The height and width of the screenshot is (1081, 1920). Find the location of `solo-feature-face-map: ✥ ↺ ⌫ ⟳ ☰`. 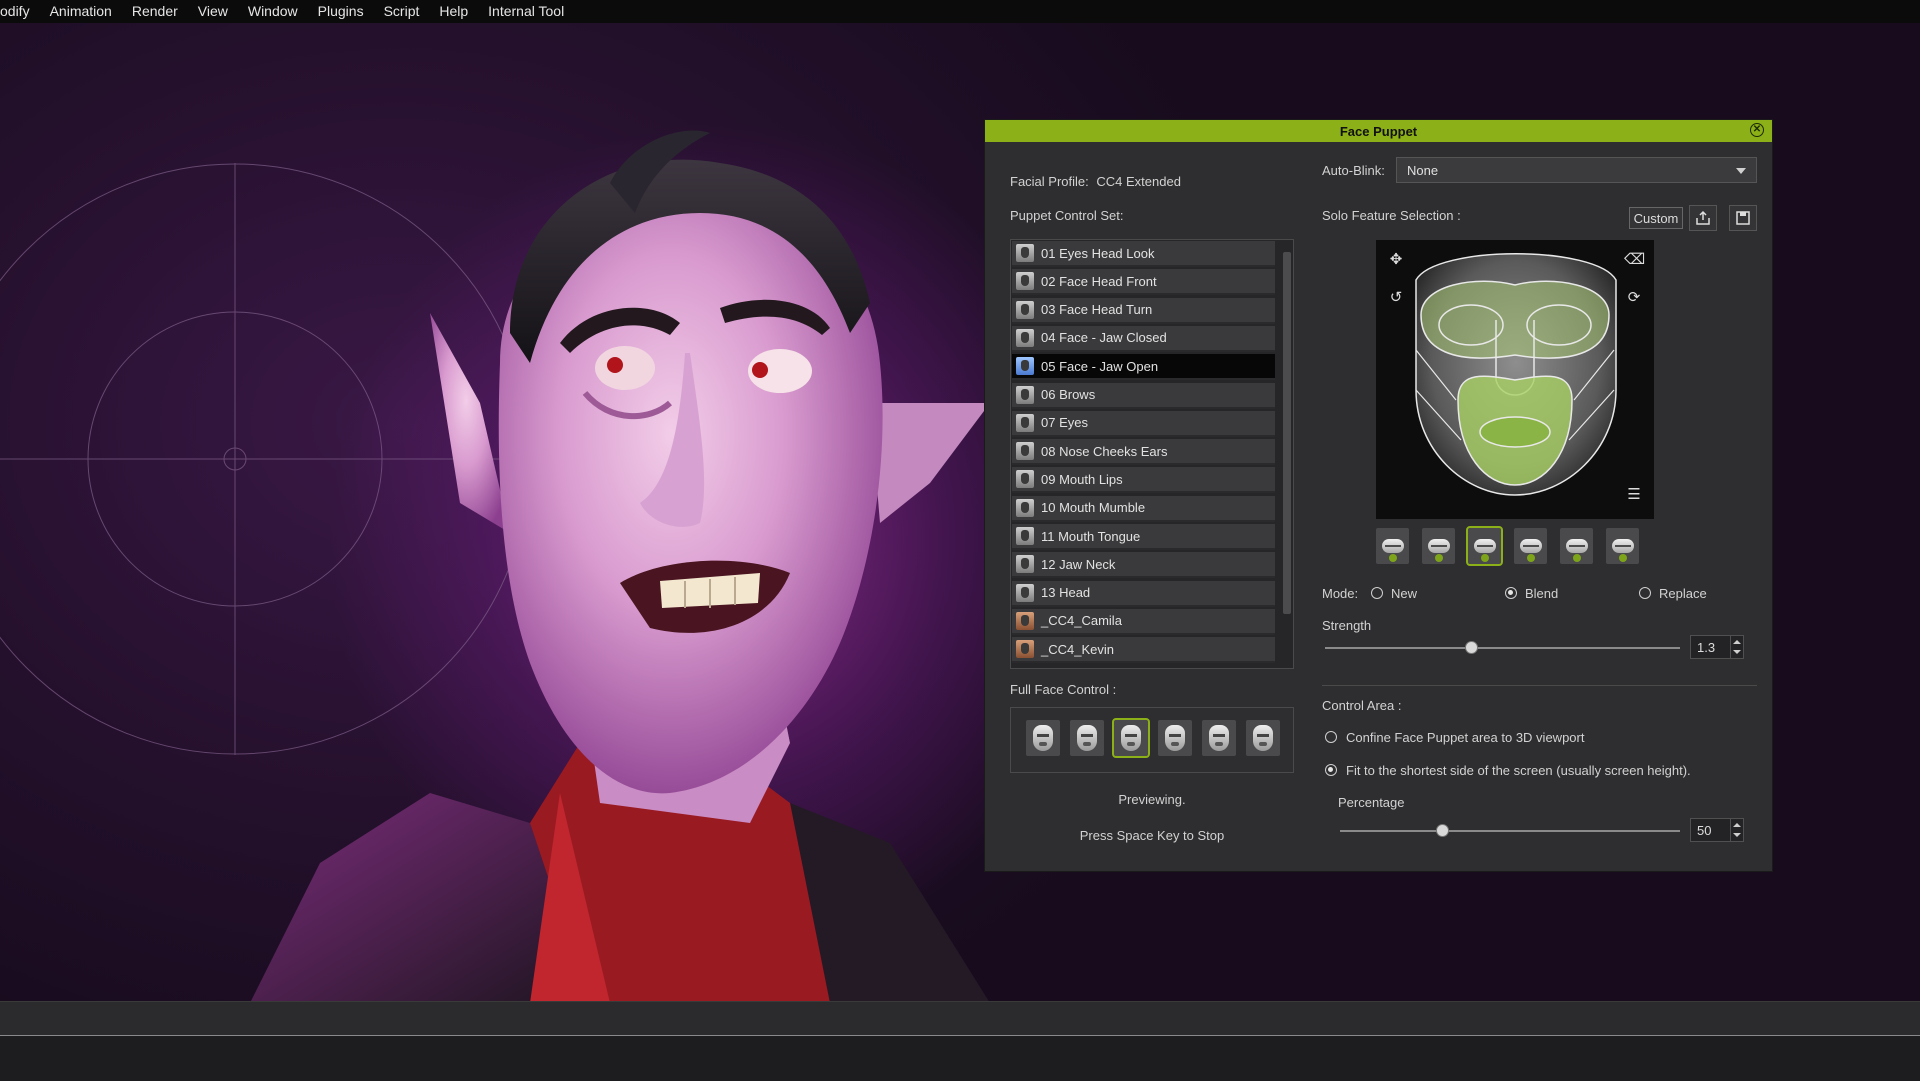

solo-feature-face-map: ✥ ↺ ⌫ ⟳ ☰ is located at coordinates (1515, 379).